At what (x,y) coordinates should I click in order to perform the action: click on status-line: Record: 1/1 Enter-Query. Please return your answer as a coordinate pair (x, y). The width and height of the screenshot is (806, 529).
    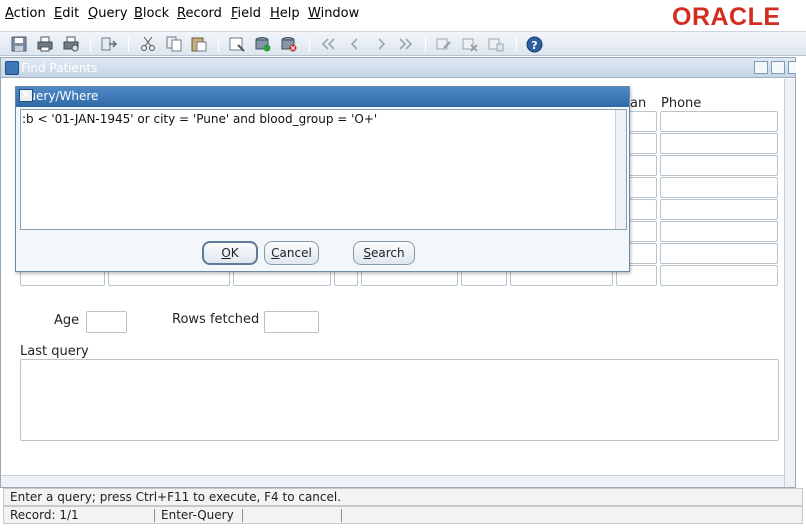
    Looking at the image, I should click on (403, 515).